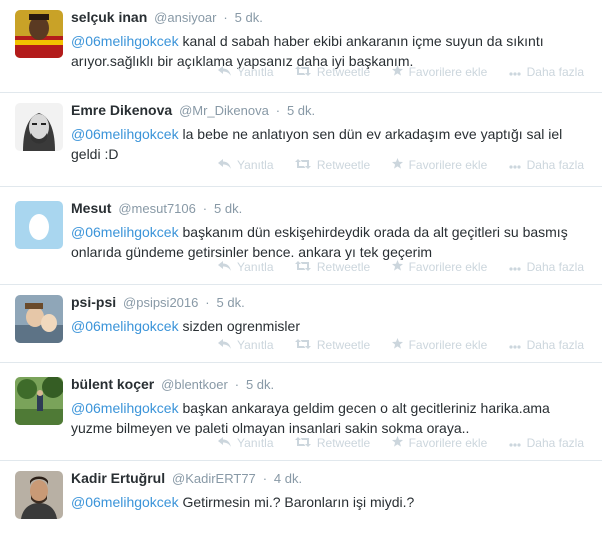 This screenshot has height=542, width=602. I want to click on tweet-header: Mesut @mesut7106 · 5 dk., so click(329, 208).